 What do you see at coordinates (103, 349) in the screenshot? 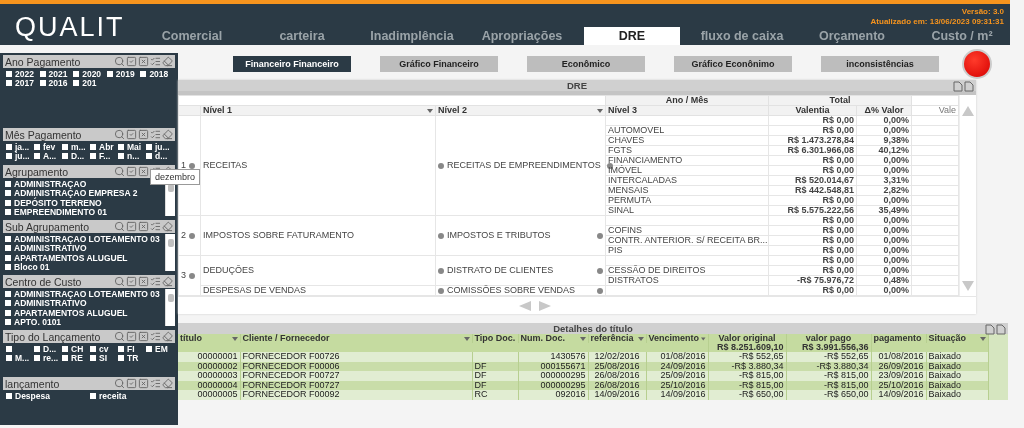
I see `filter-option: cv` at bounding box center [103, 349].